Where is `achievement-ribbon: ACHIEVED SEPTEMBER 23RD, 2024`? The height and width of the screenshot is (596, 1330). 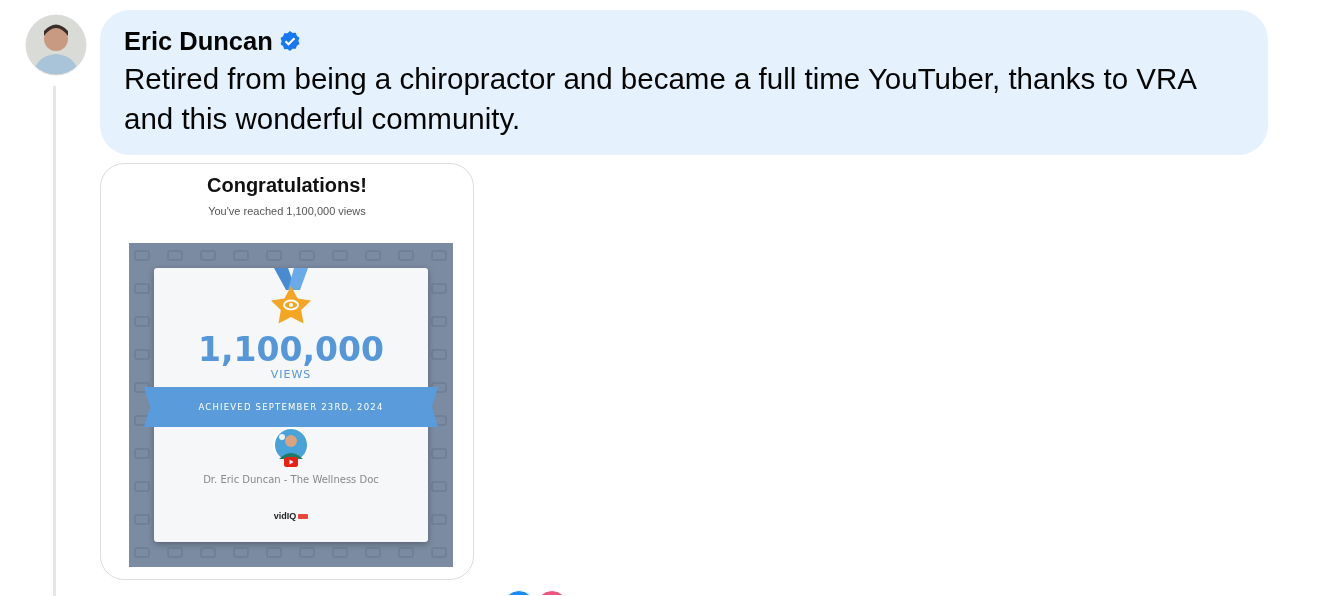 achievement-ribbon: ACHIEVED SEPTEMBER 23RD, 2024 is located at coordinates (291, 407).